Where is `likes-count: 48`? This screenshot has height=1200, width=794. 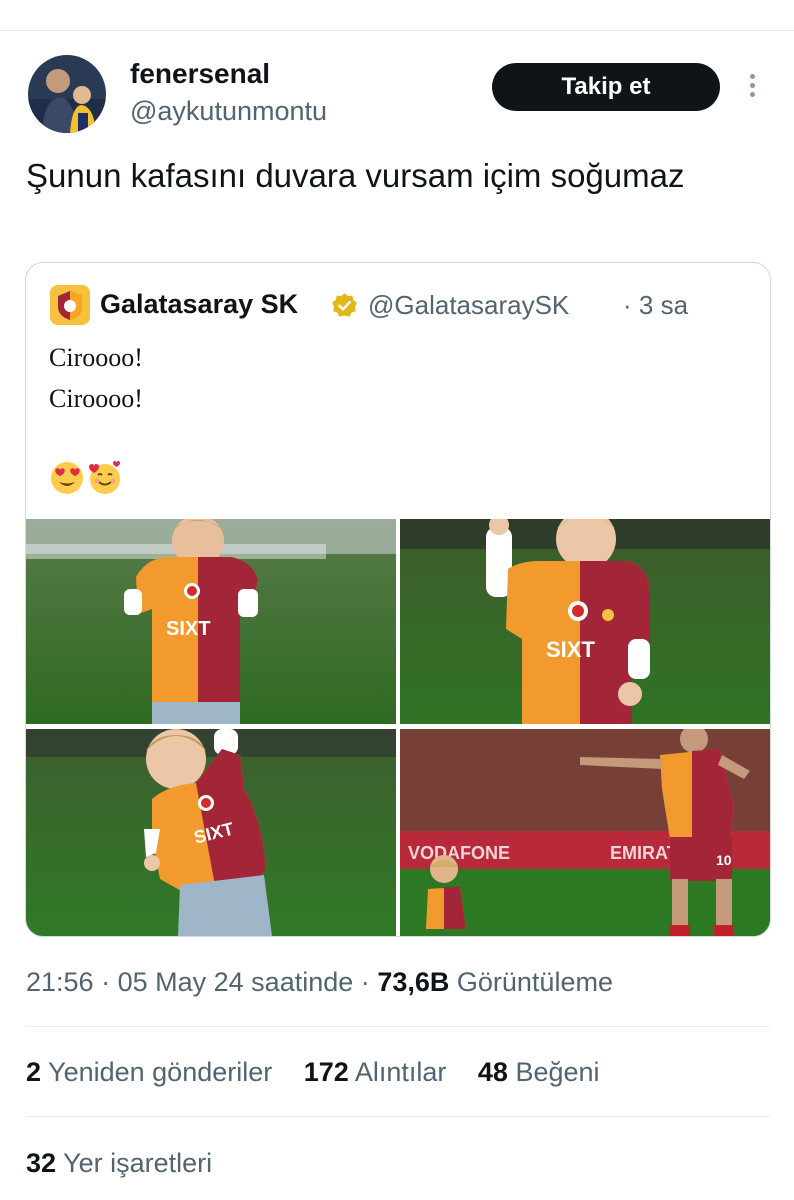 likes-count: 48 is located at coordinates (492, 1072).